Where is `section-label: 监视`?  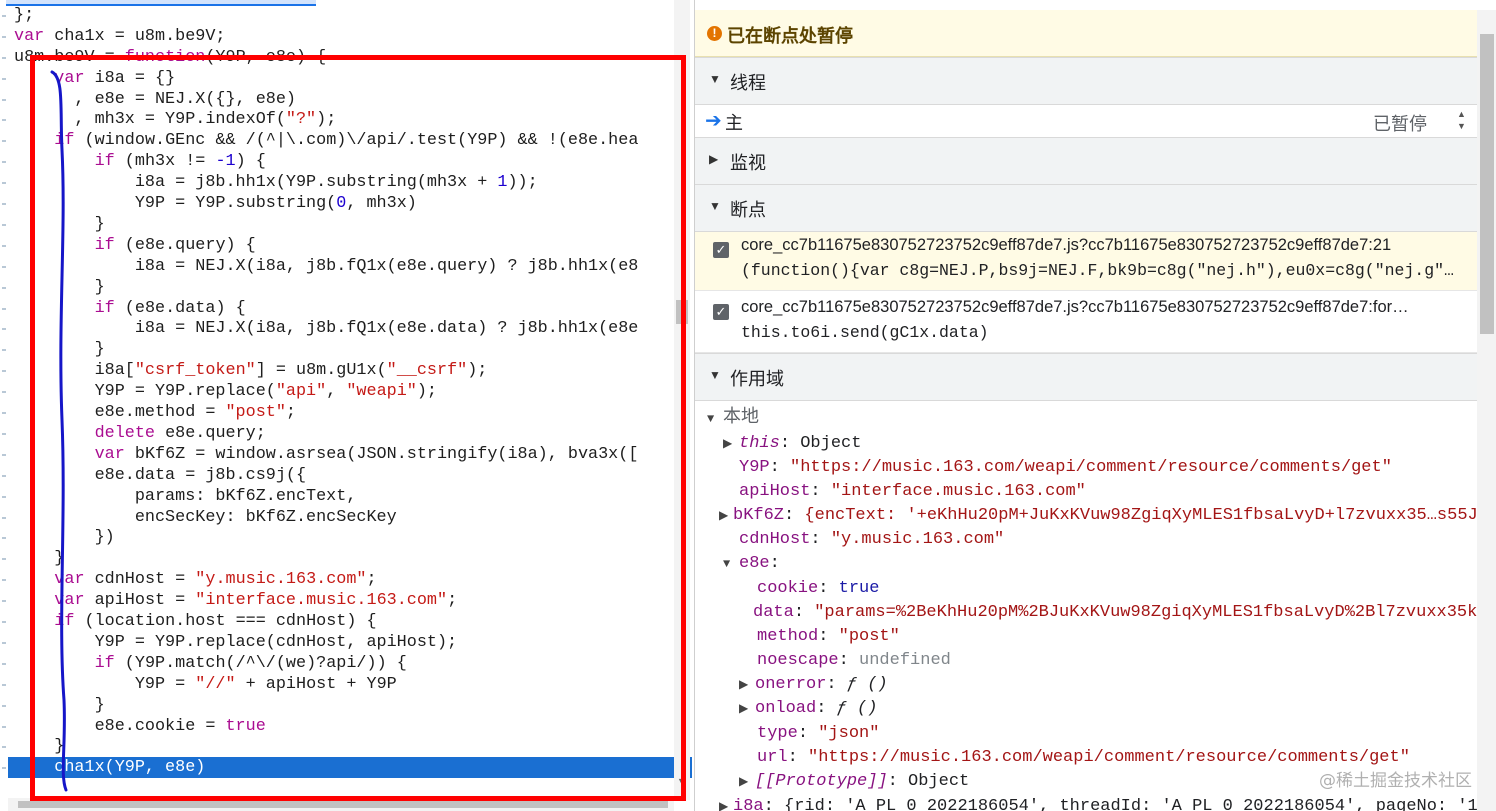 section-label: 监视 is located at coordinates (748, 163).